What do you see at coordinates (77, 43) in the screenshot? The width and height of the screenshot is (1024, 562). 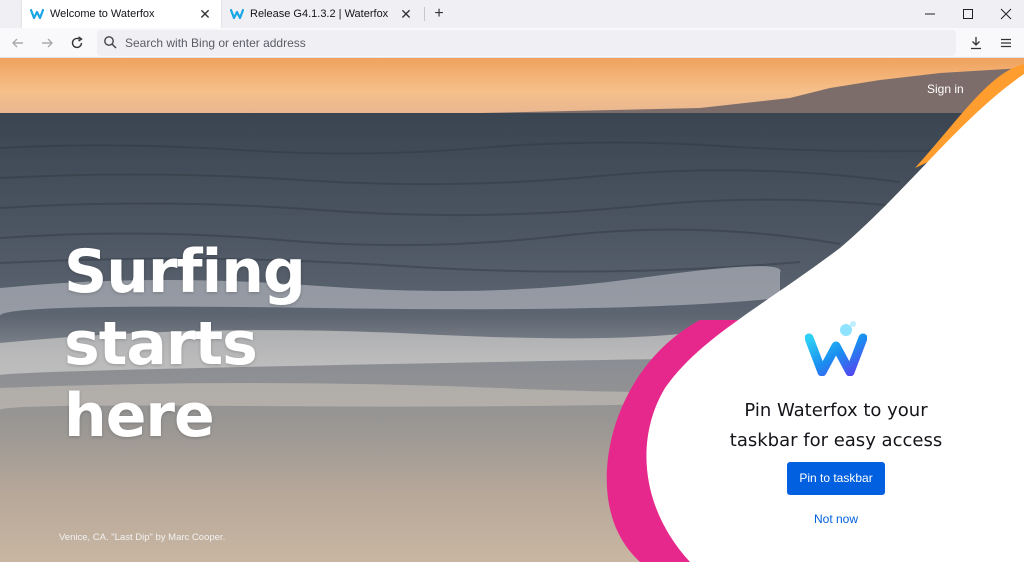 I see `reload-icon` at bounding box center [77, 43].